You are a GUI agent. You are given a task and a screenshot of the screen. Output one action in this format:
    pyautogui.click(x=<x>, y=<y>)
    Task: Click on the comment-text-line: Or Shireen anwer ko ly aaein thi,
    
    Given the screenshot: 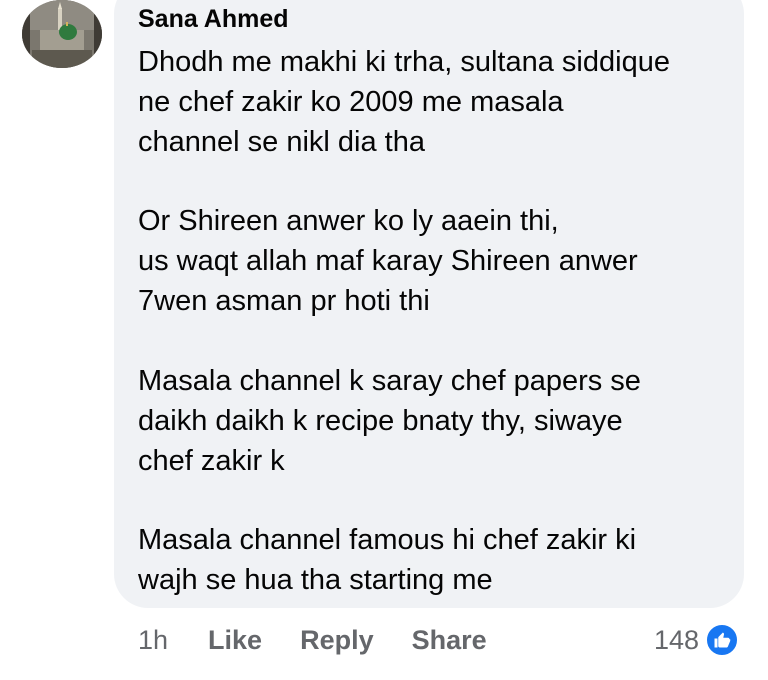 What is the action you would take?
    pyautogui.click(x=348, y=221)
    